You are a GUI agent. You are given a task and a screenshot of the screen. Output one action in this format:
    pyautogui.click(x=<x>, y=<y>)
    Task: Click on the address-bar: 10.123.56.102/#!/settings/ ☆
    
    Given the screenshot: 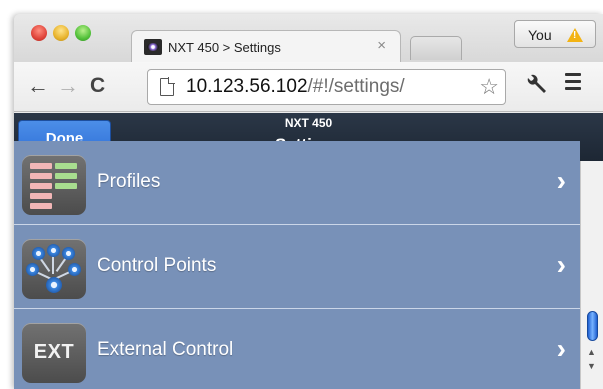 What is the action you would take?
    pyautogui.click(x=326, y=87)
    